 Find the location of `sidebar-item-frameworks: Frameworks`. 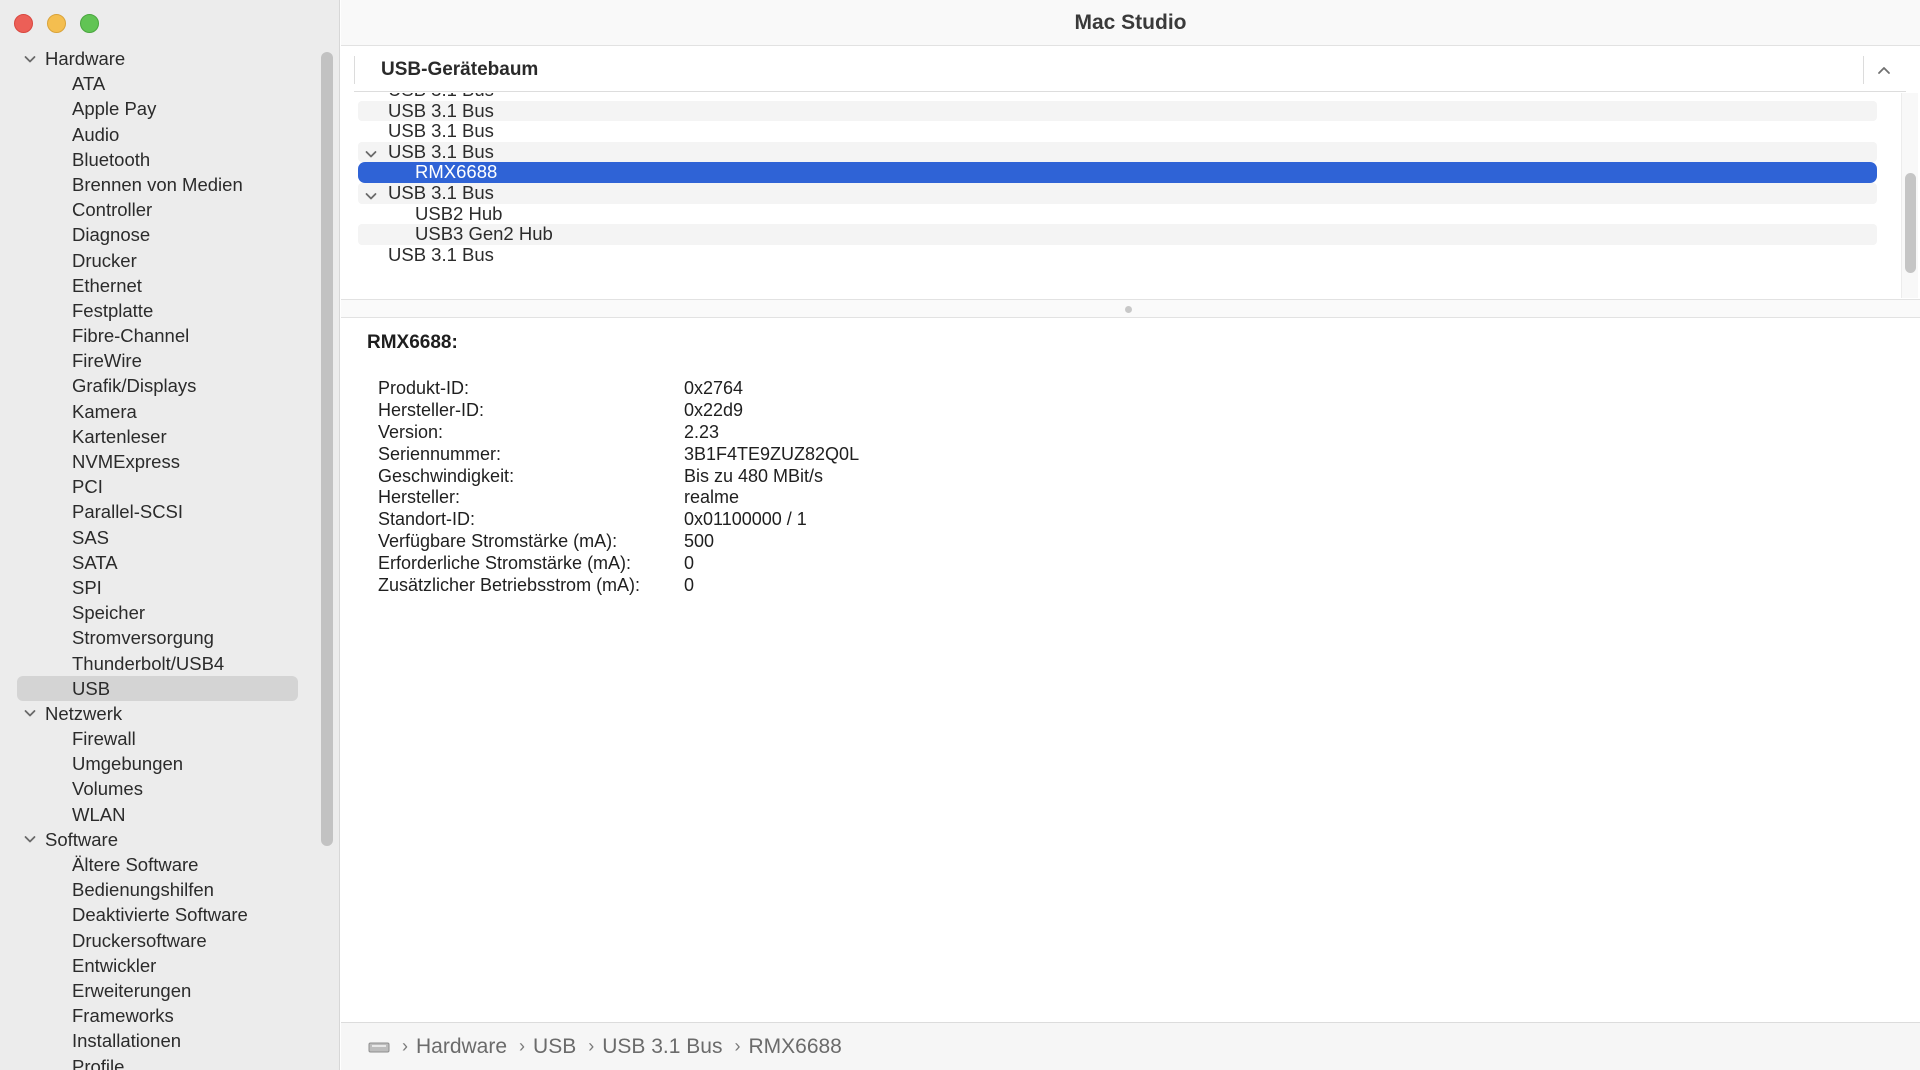

sidebar-item-frameworks: Frameworks is located at coordinates (155, 1015).